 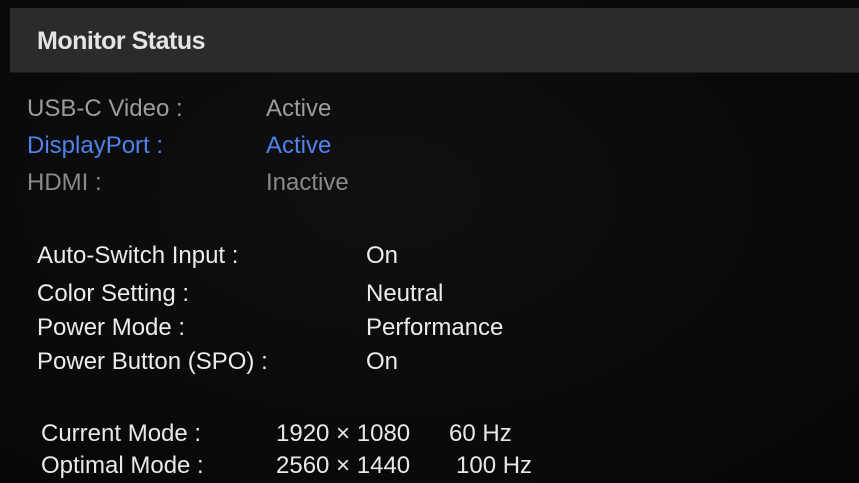 What do you see at coordinates (121, 41) in the screenshot?
I see `page-title: Monitor Status` at bounding box center [121, 41].